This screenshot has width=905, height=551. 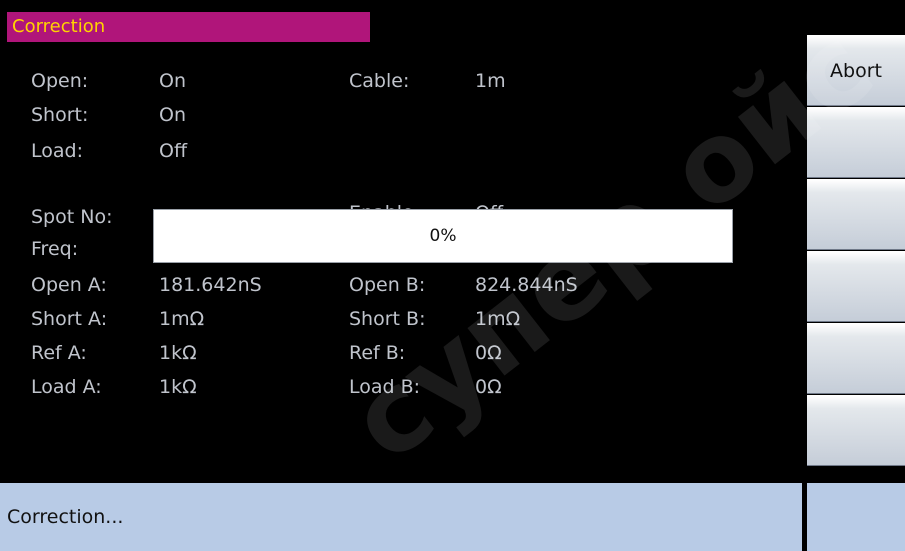 What do you see at coordinates (72, 217) in the screenshot?
I see `spot-label: Spot No:` at bounding box center [72, 217].